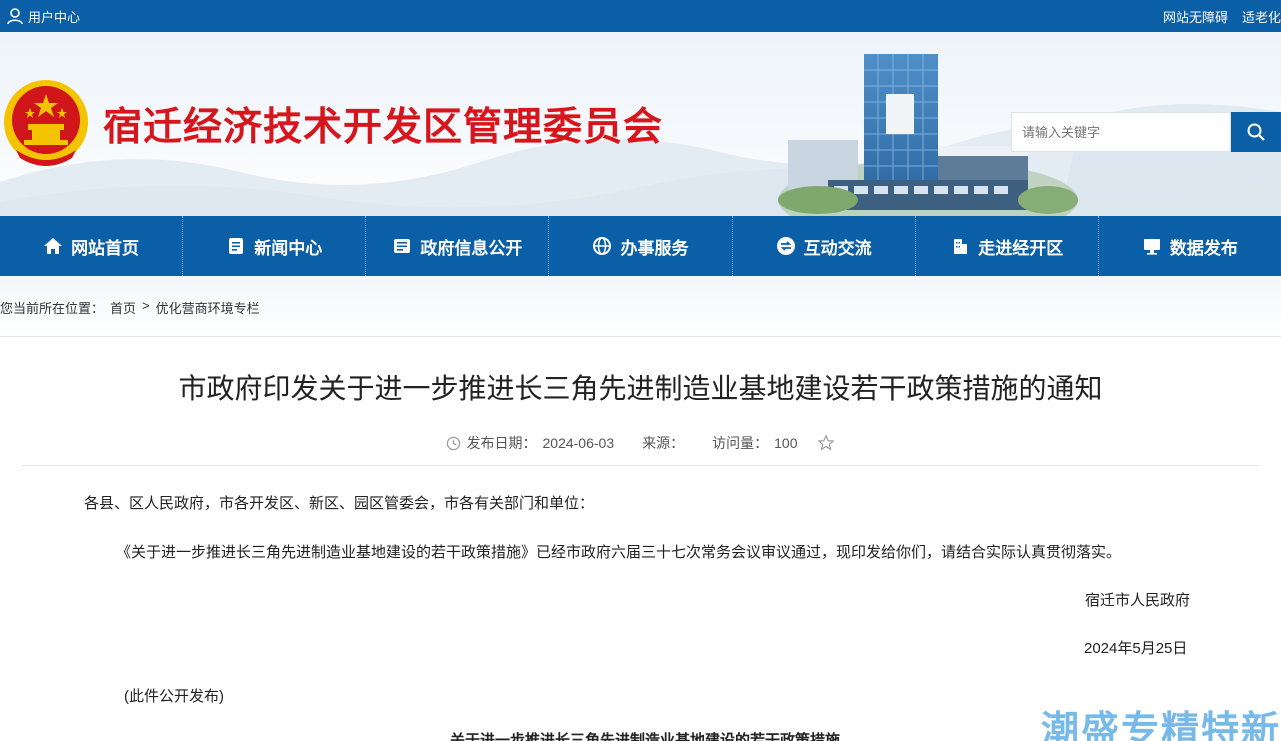  I want to click on search-icon, so click(1256, 132).